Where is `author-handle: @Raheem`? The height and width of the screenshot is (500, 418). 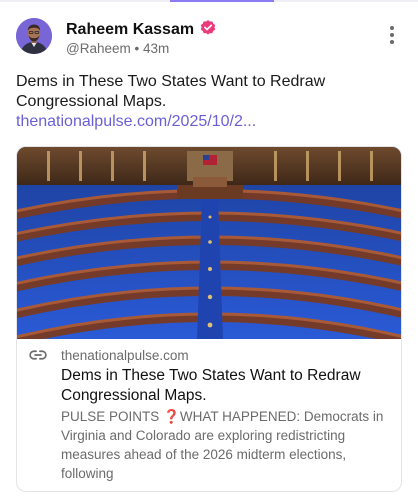 author-handle: @Raheem is located at coordinates (98, 48).